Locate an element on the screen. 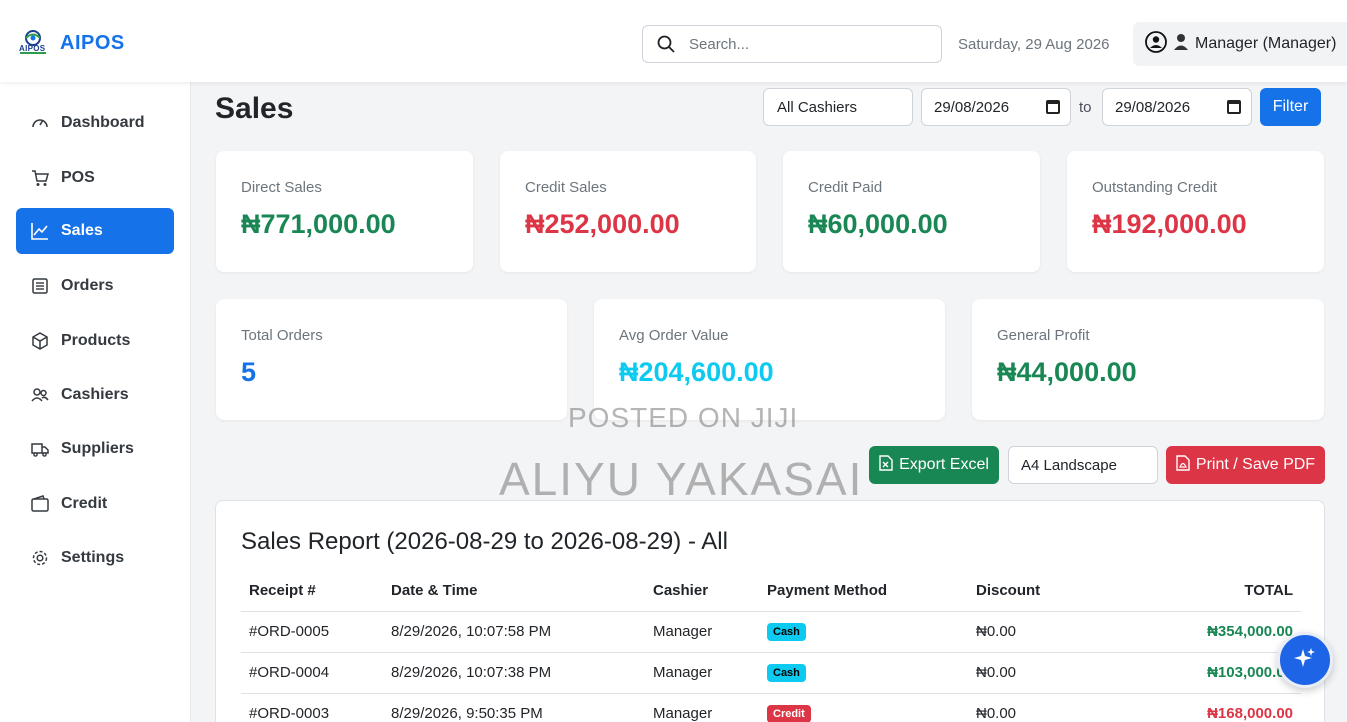 The height and width of the screenshot is (722, 1347). stat-value: ₦44,000.00 is located at coordinates (1067, 372).